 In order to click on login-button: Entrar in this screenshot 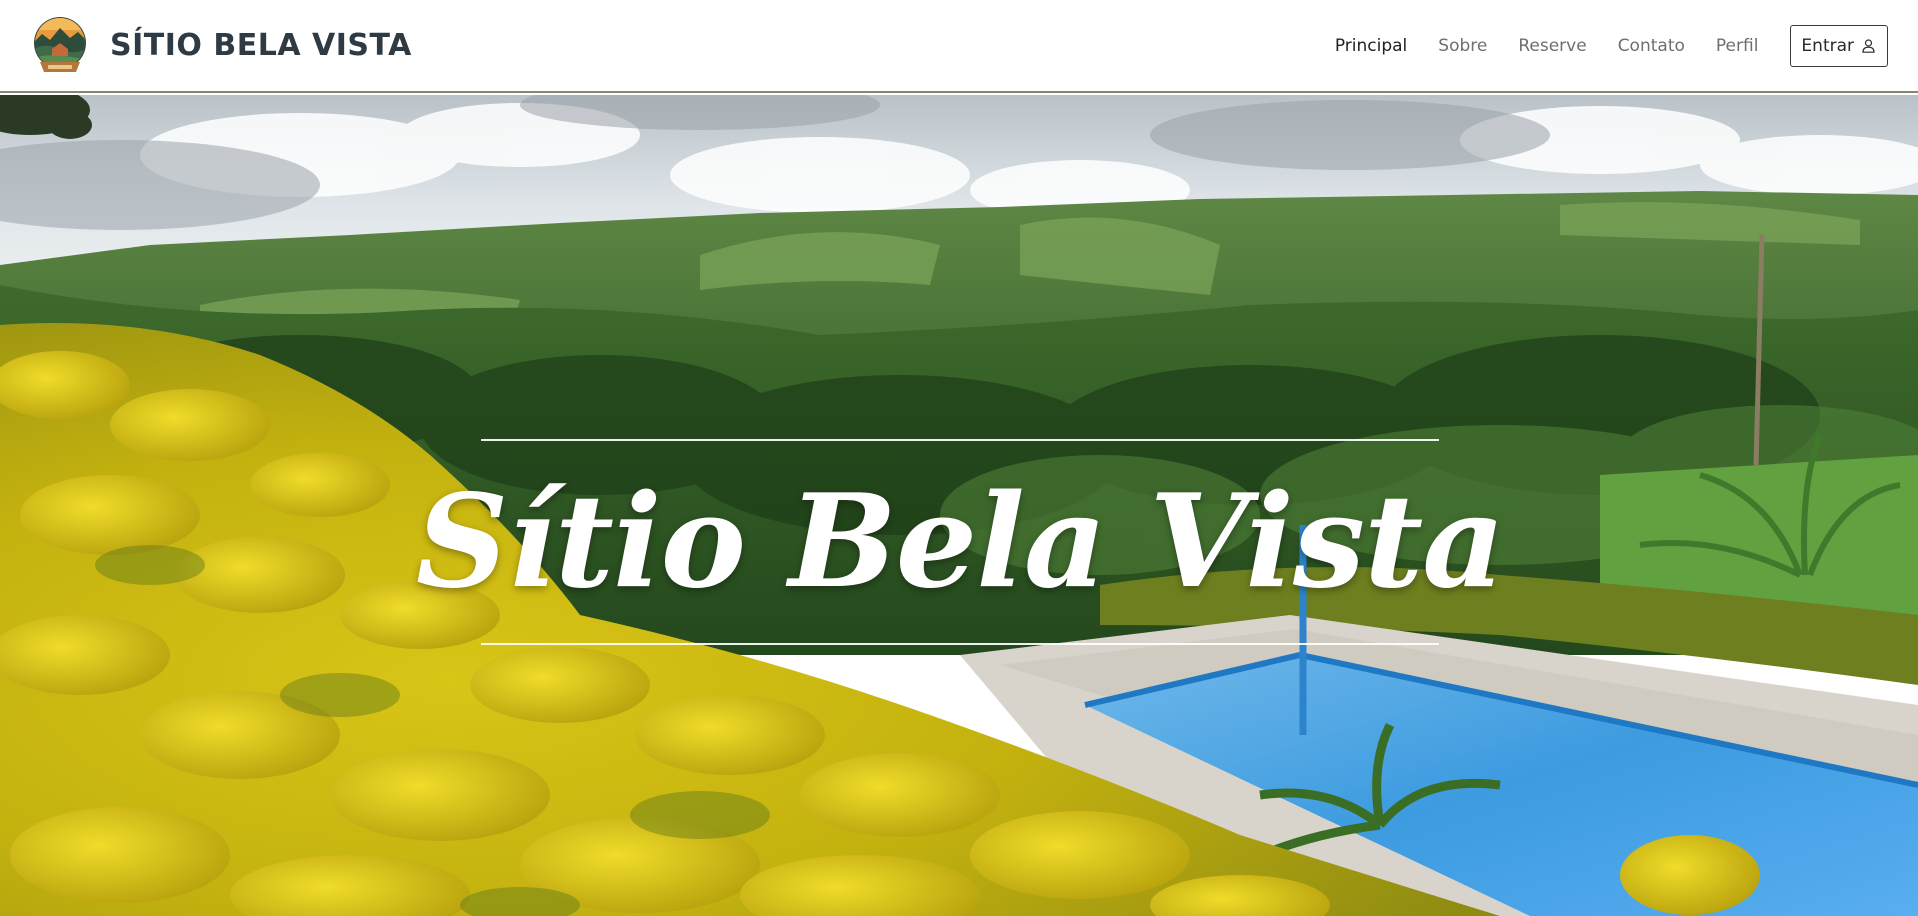, I will do `click(1839, 45)`.